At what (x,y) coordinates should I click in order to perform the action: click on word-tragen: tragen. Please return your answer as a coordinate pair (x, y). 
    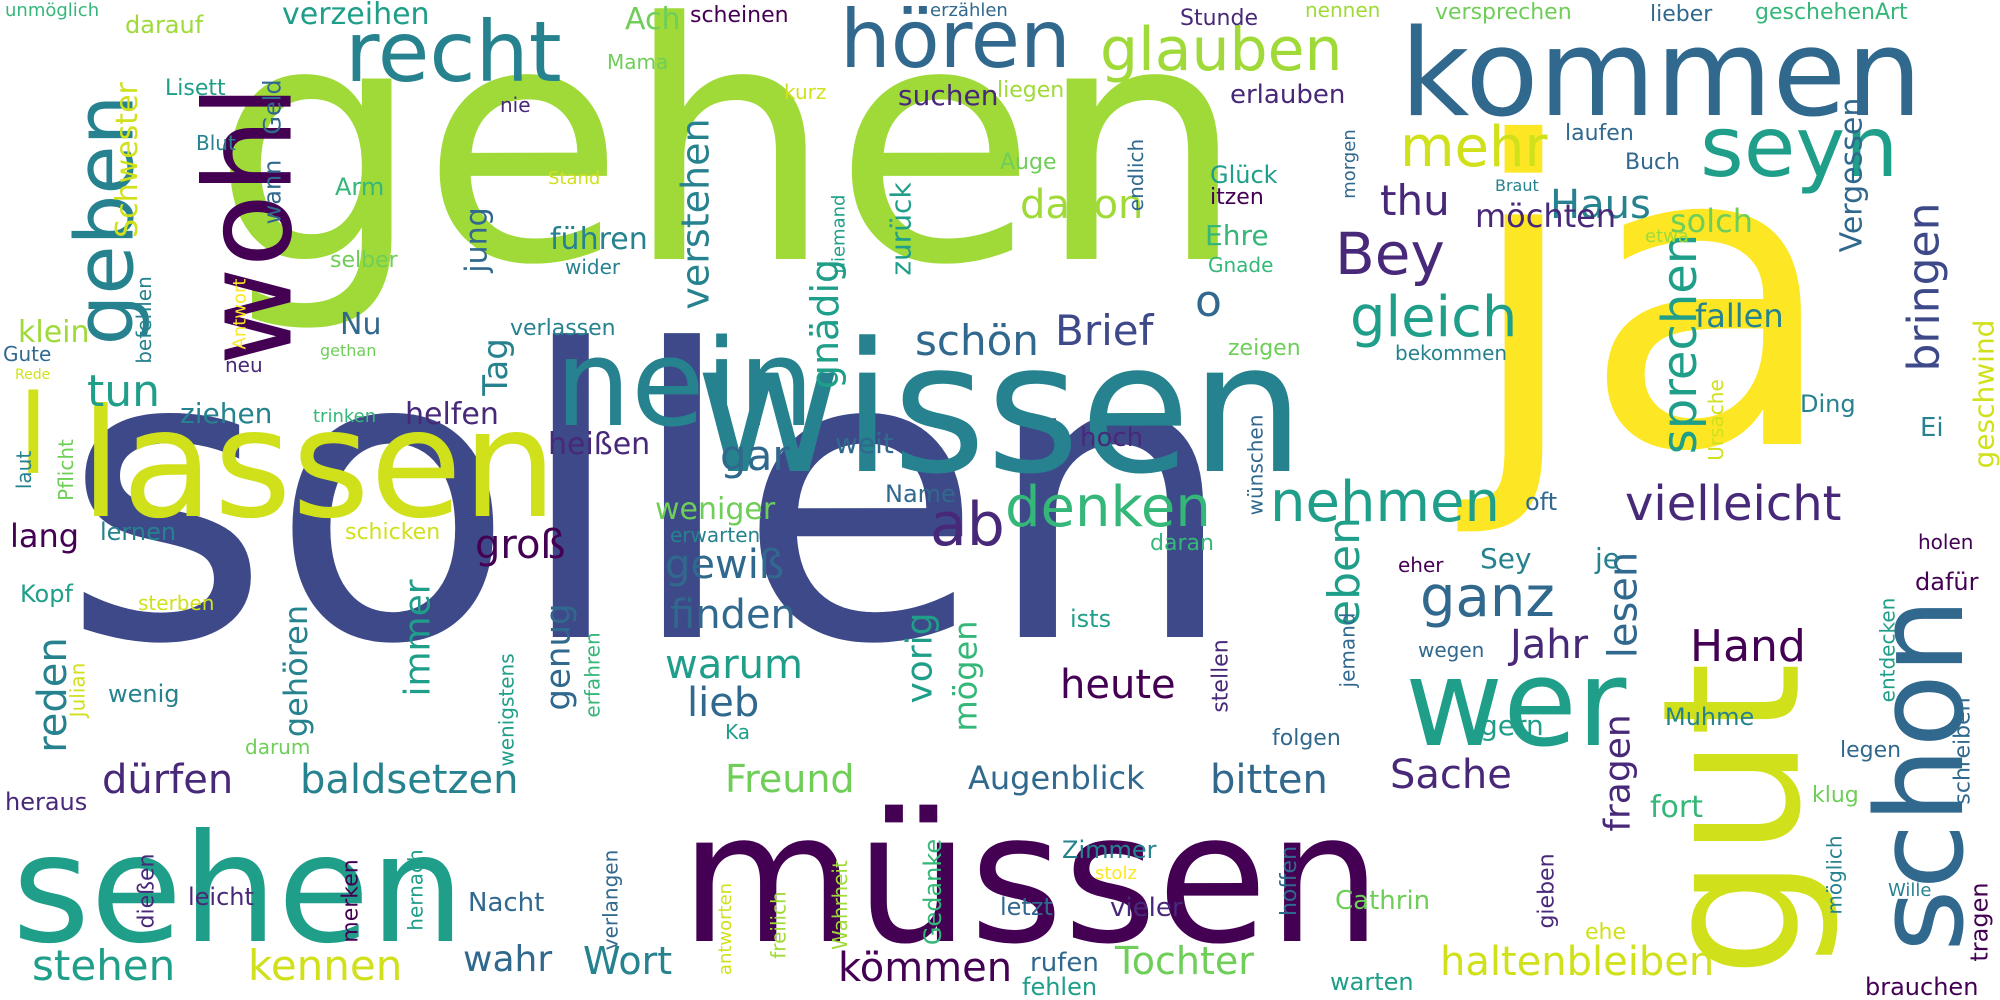
    Looking at the image, I should click on (1979, 922).